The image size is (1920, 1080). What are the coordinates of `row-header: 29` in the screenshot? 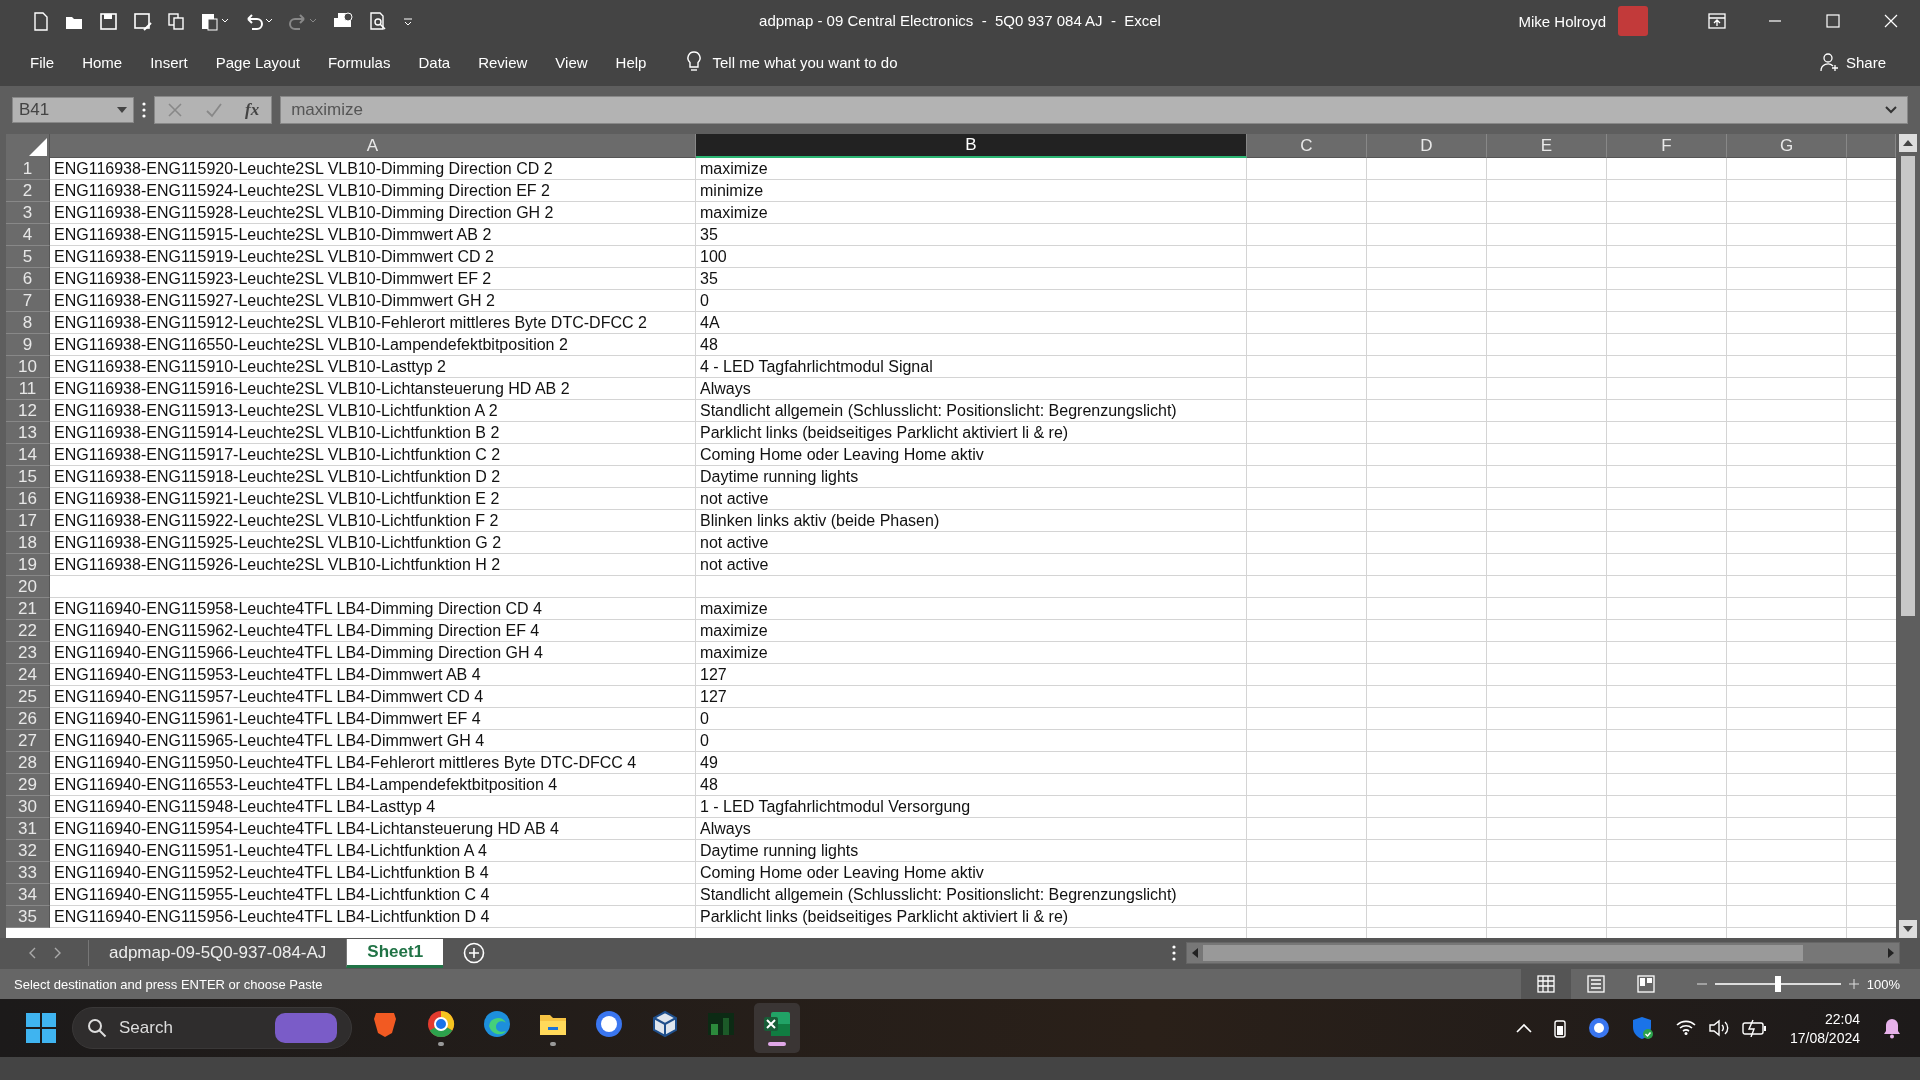 It's located at (28, 785).